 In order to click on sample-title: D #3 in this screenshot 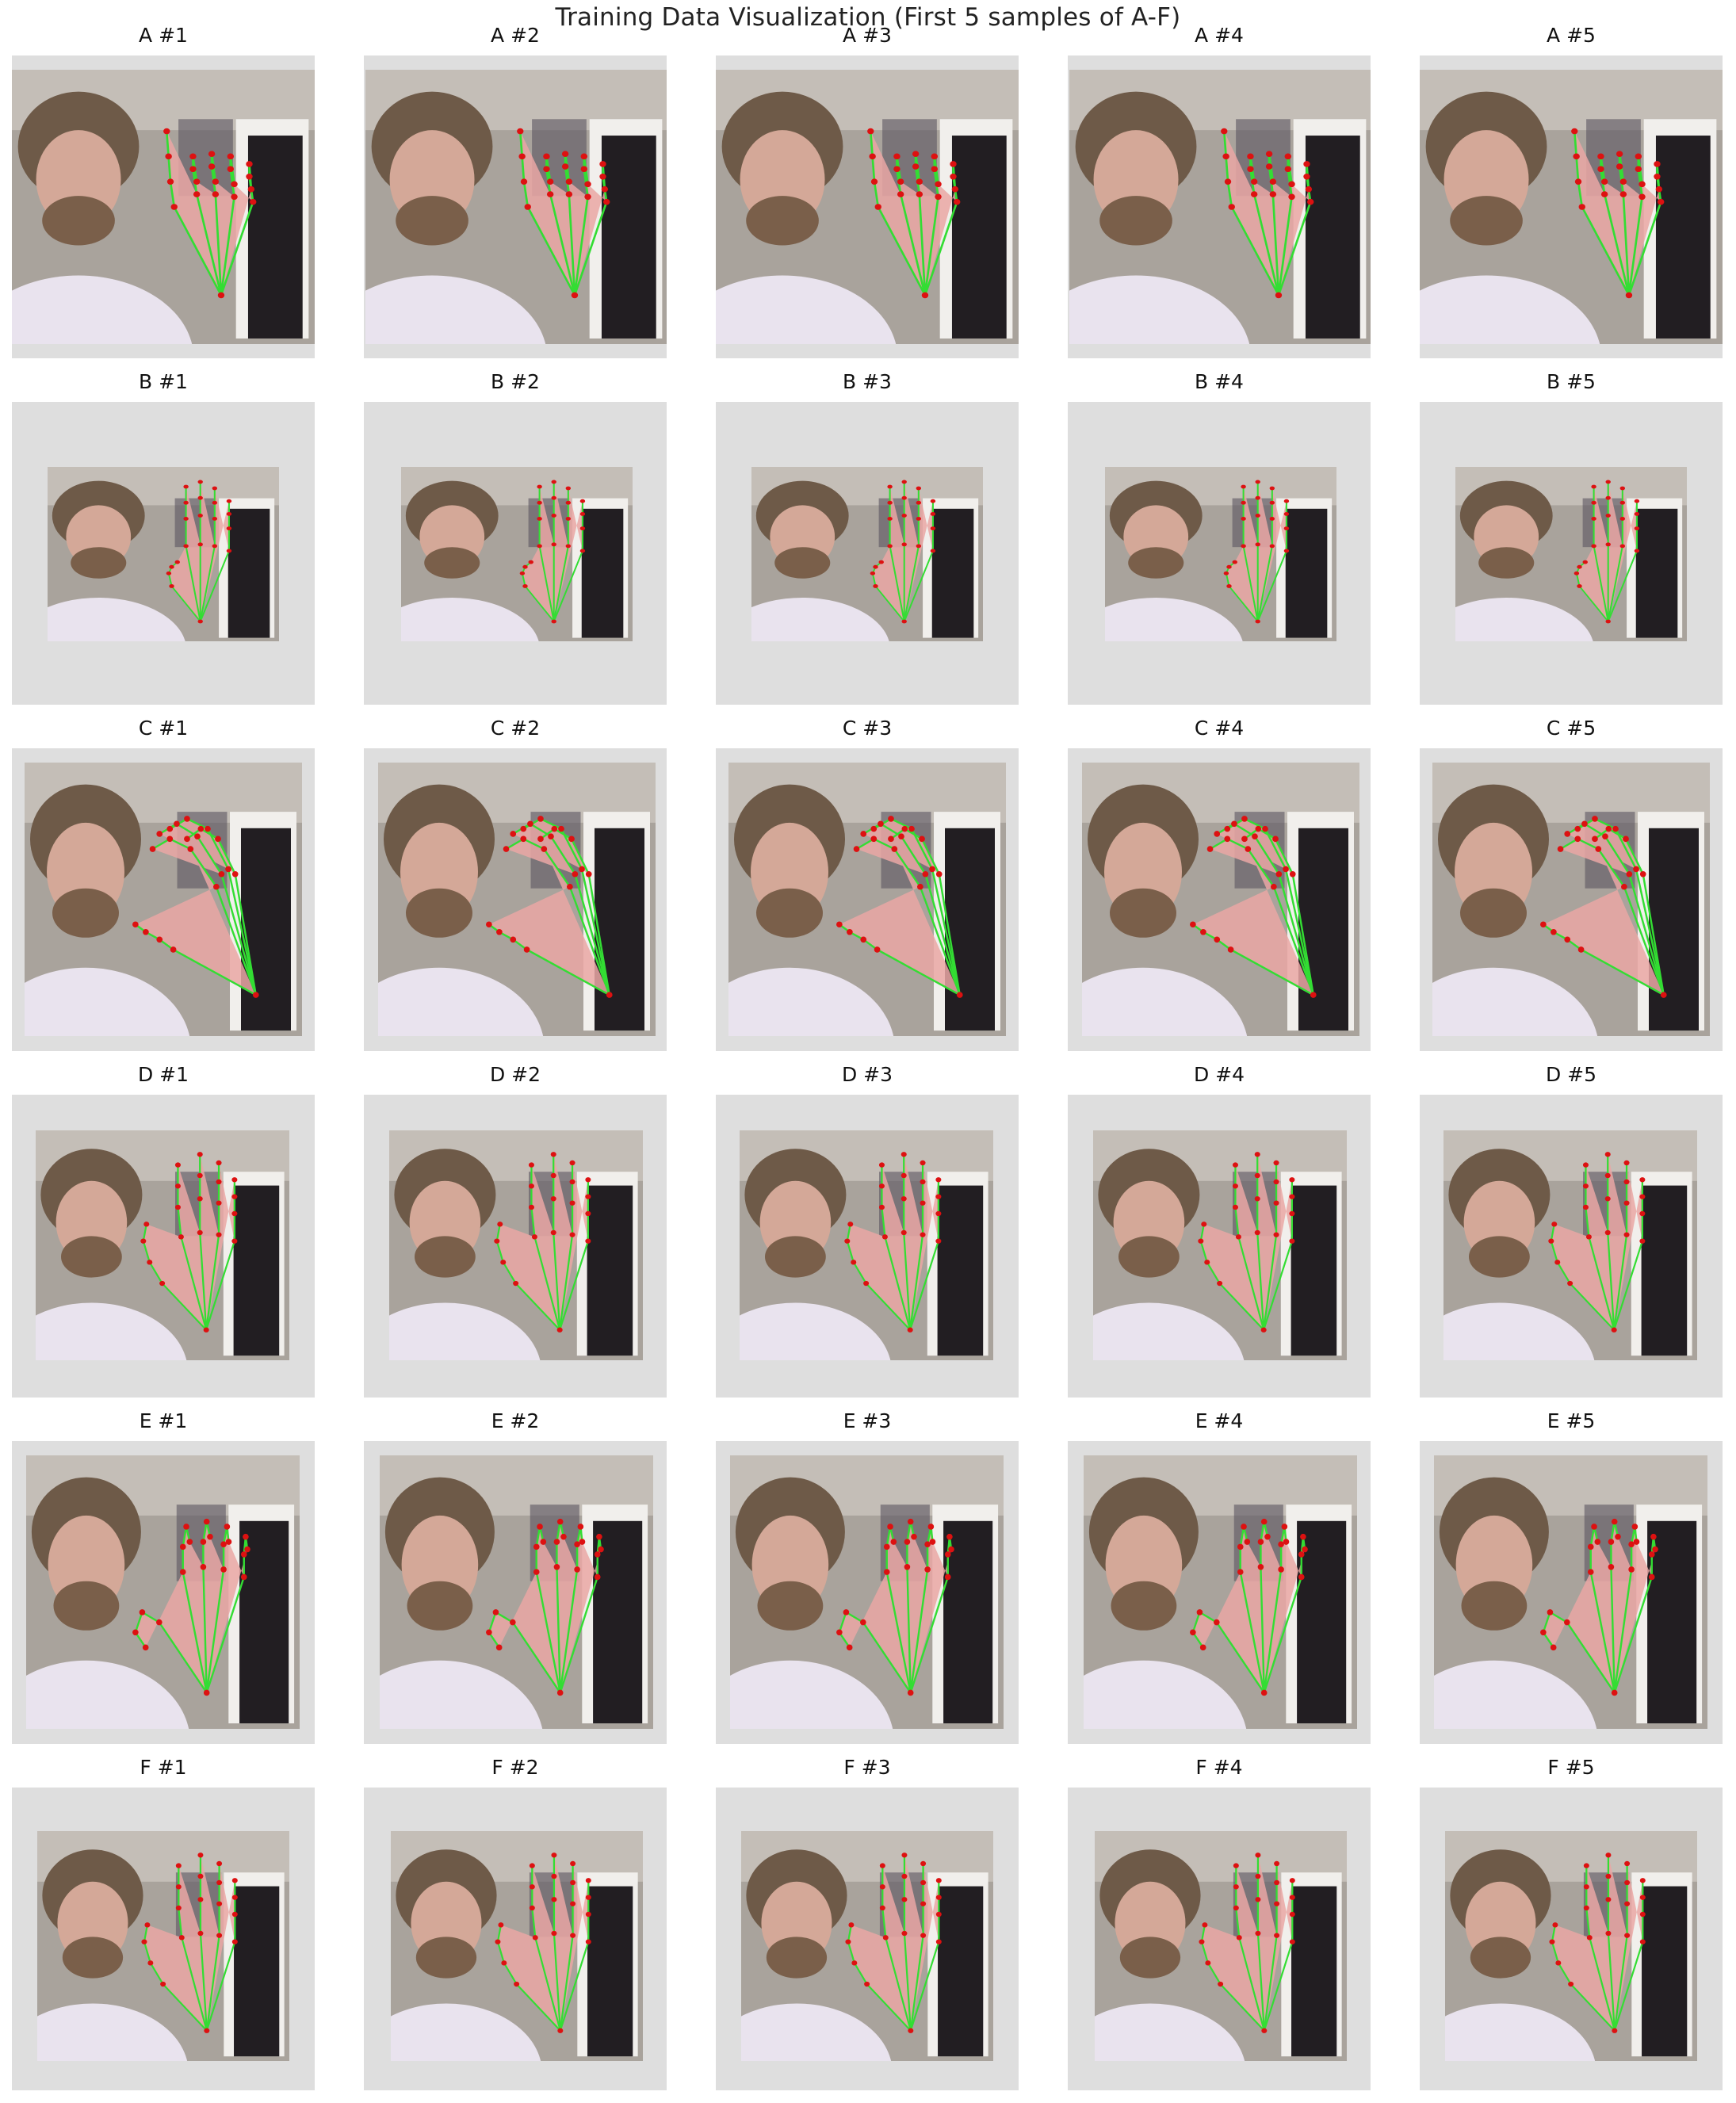, I will do `click(867, 1074)`.